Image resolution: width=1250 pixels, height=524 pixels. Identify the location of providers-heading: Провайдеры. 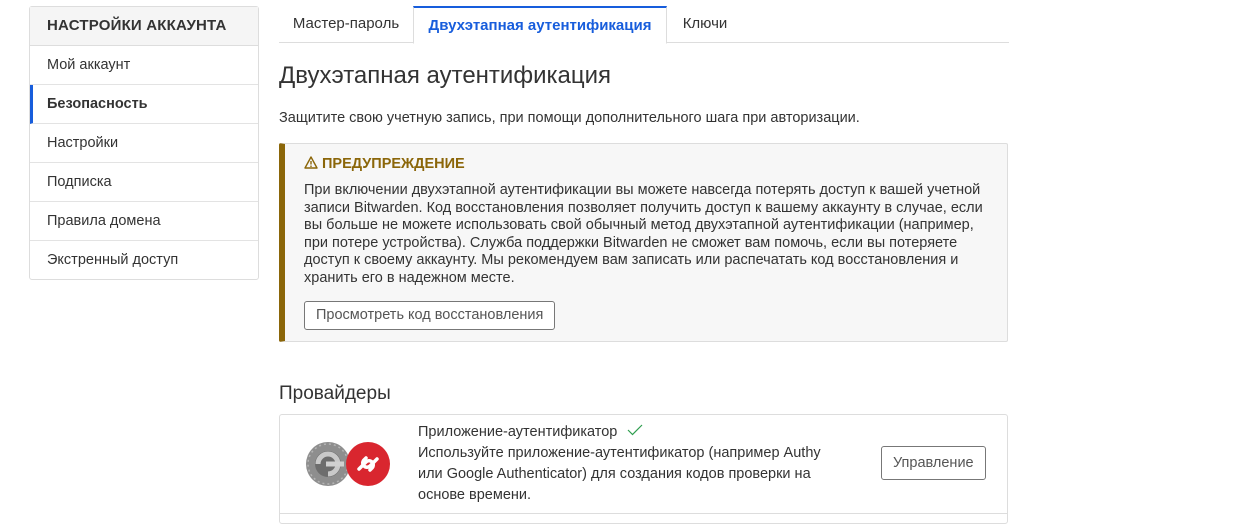
(335, 393).